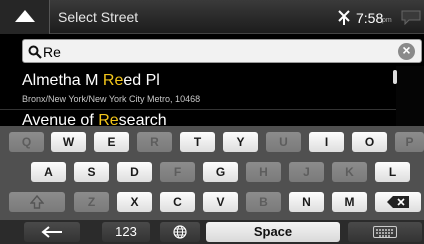  I want to click on key-o: O, so click(369, 142).